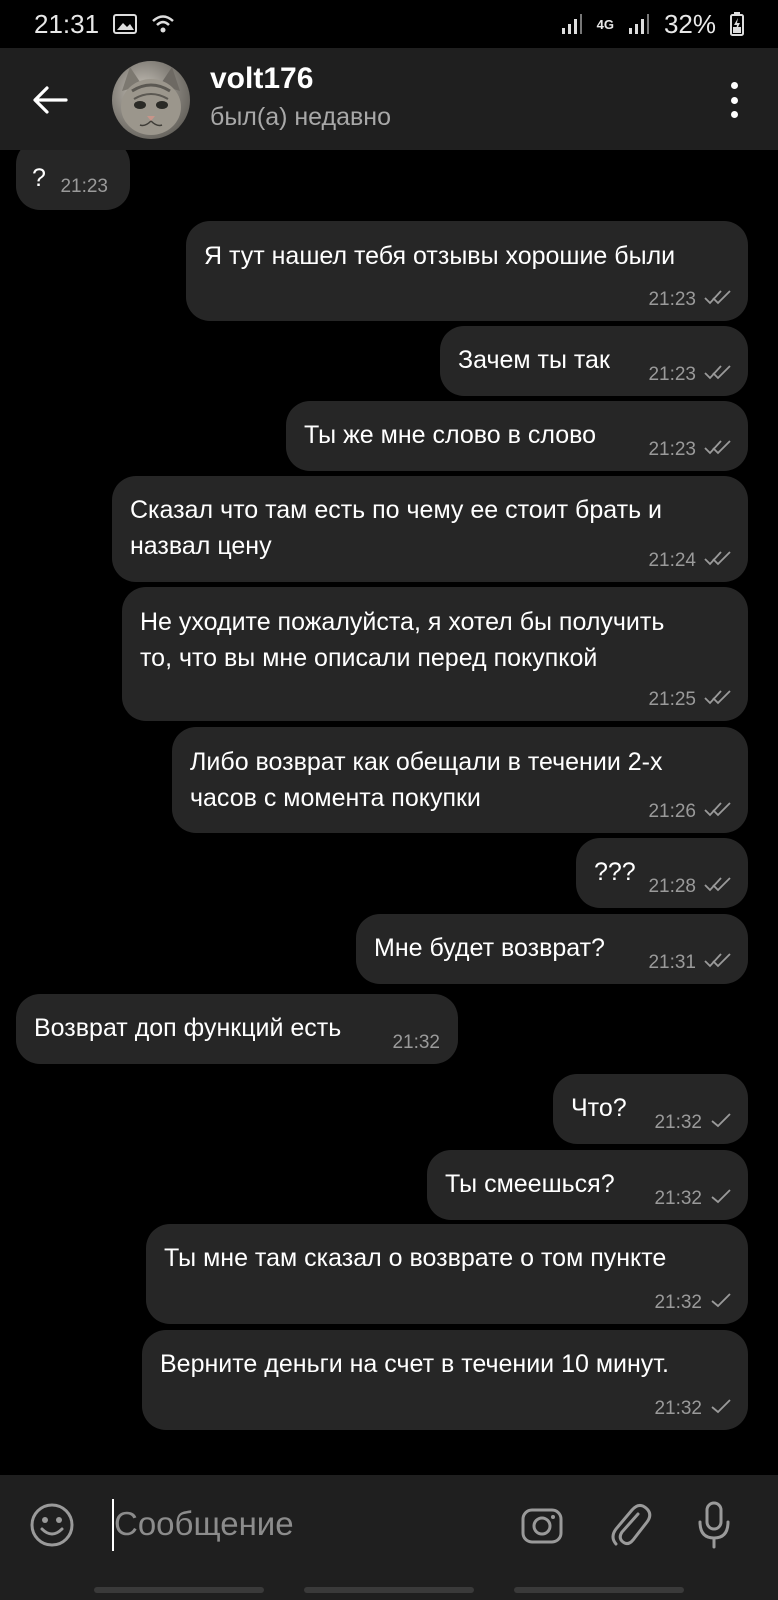 Image resolution: width=778 pixels, height=1600 pixels. Describe the element at coordinates (662, 873) in the screenshot. I see `message-bubble-outgoing: ??? 21:28` at that location.